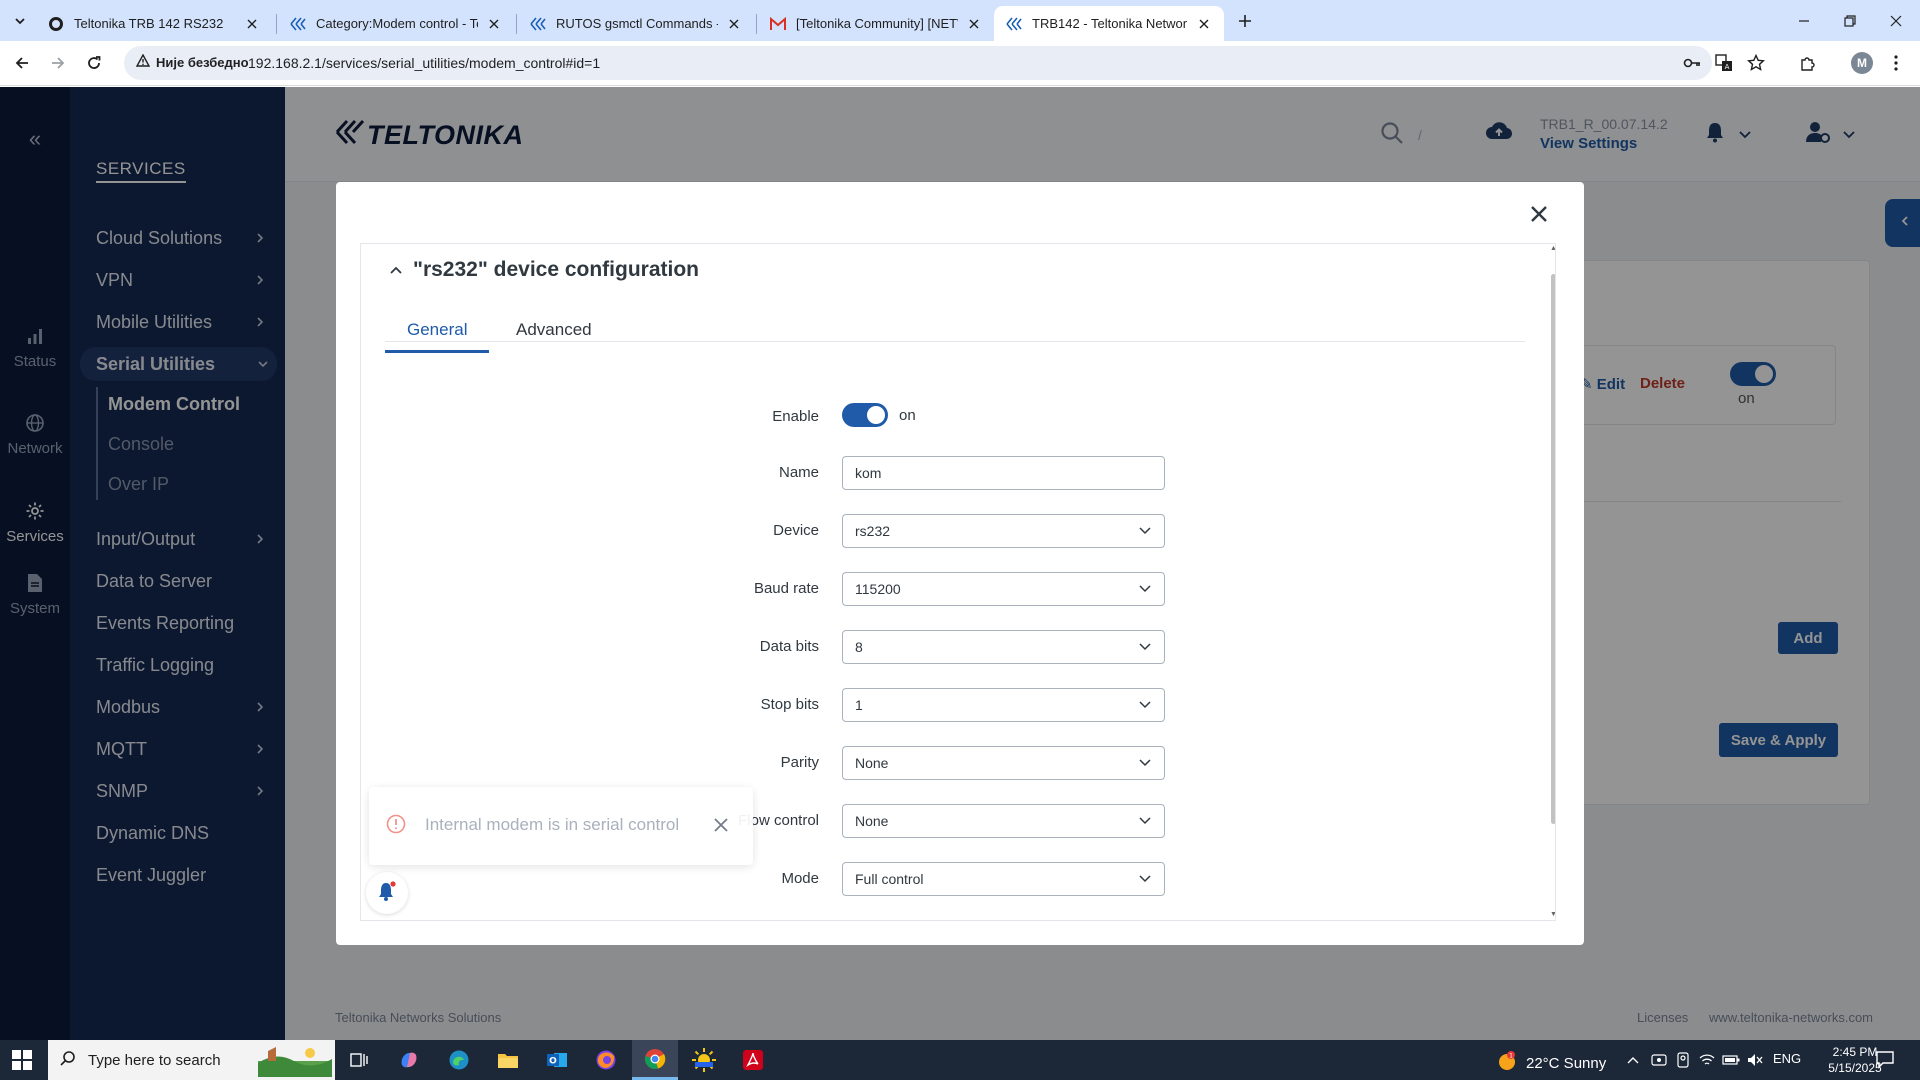 Image resolution: width=1920 pixels, height=1080 pixels. I want to click on chrome-icon, so click(655, 1060).